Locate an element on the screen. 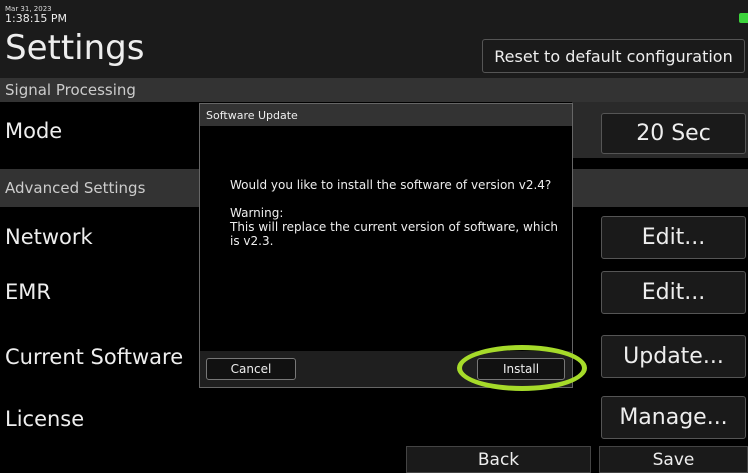 The height and width of the screenshot is (473, 748). emr-label: EMR is located at coordinates (28, 292).